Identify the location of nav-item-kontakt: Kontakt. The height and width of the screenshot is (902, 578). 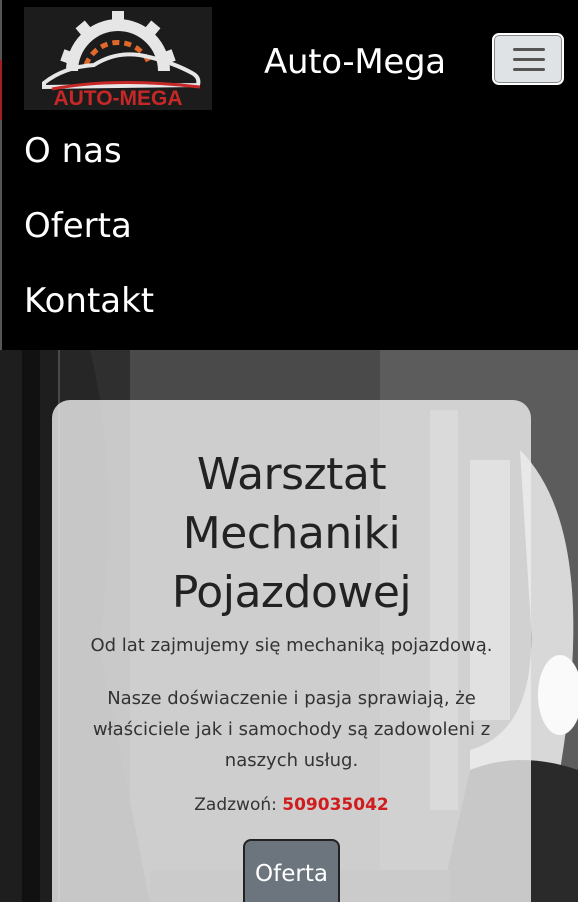
(89, 315).